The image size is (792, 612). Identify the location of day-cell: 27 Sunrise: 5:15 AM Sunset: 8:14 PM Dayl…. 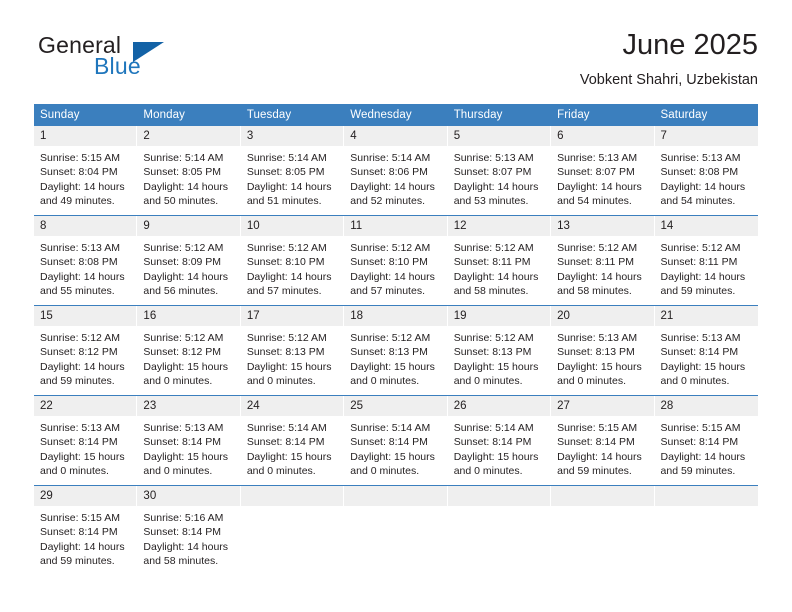
(603, 440).